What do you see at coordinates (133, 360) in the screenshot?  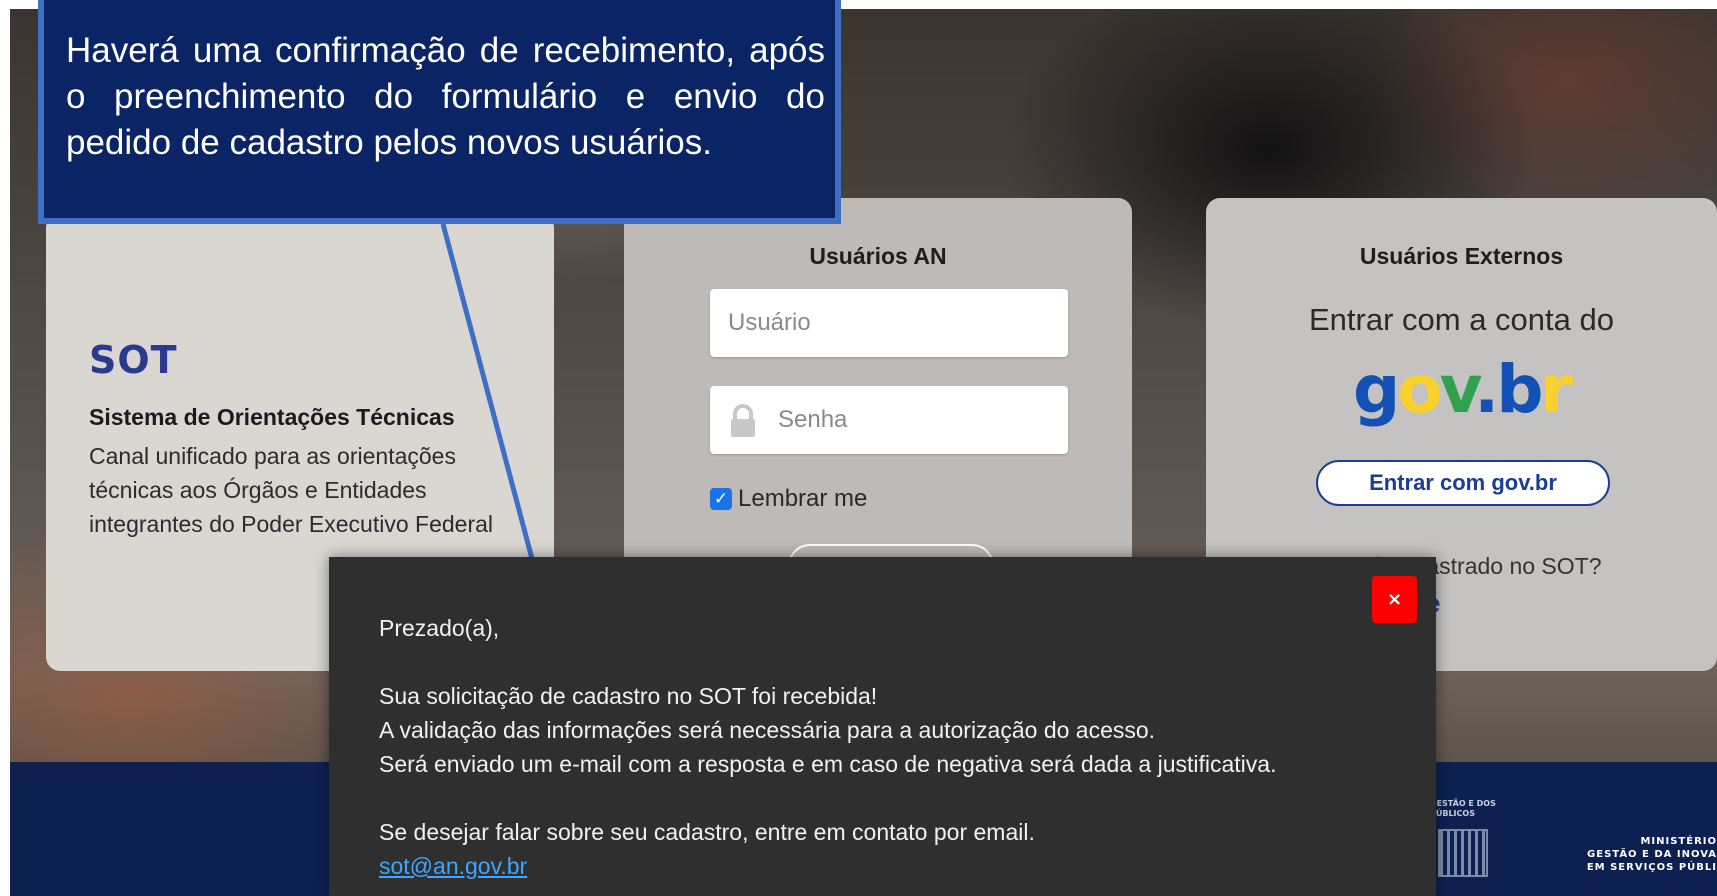 I see `sot-title: SOT` at bounding box center [133, 360].